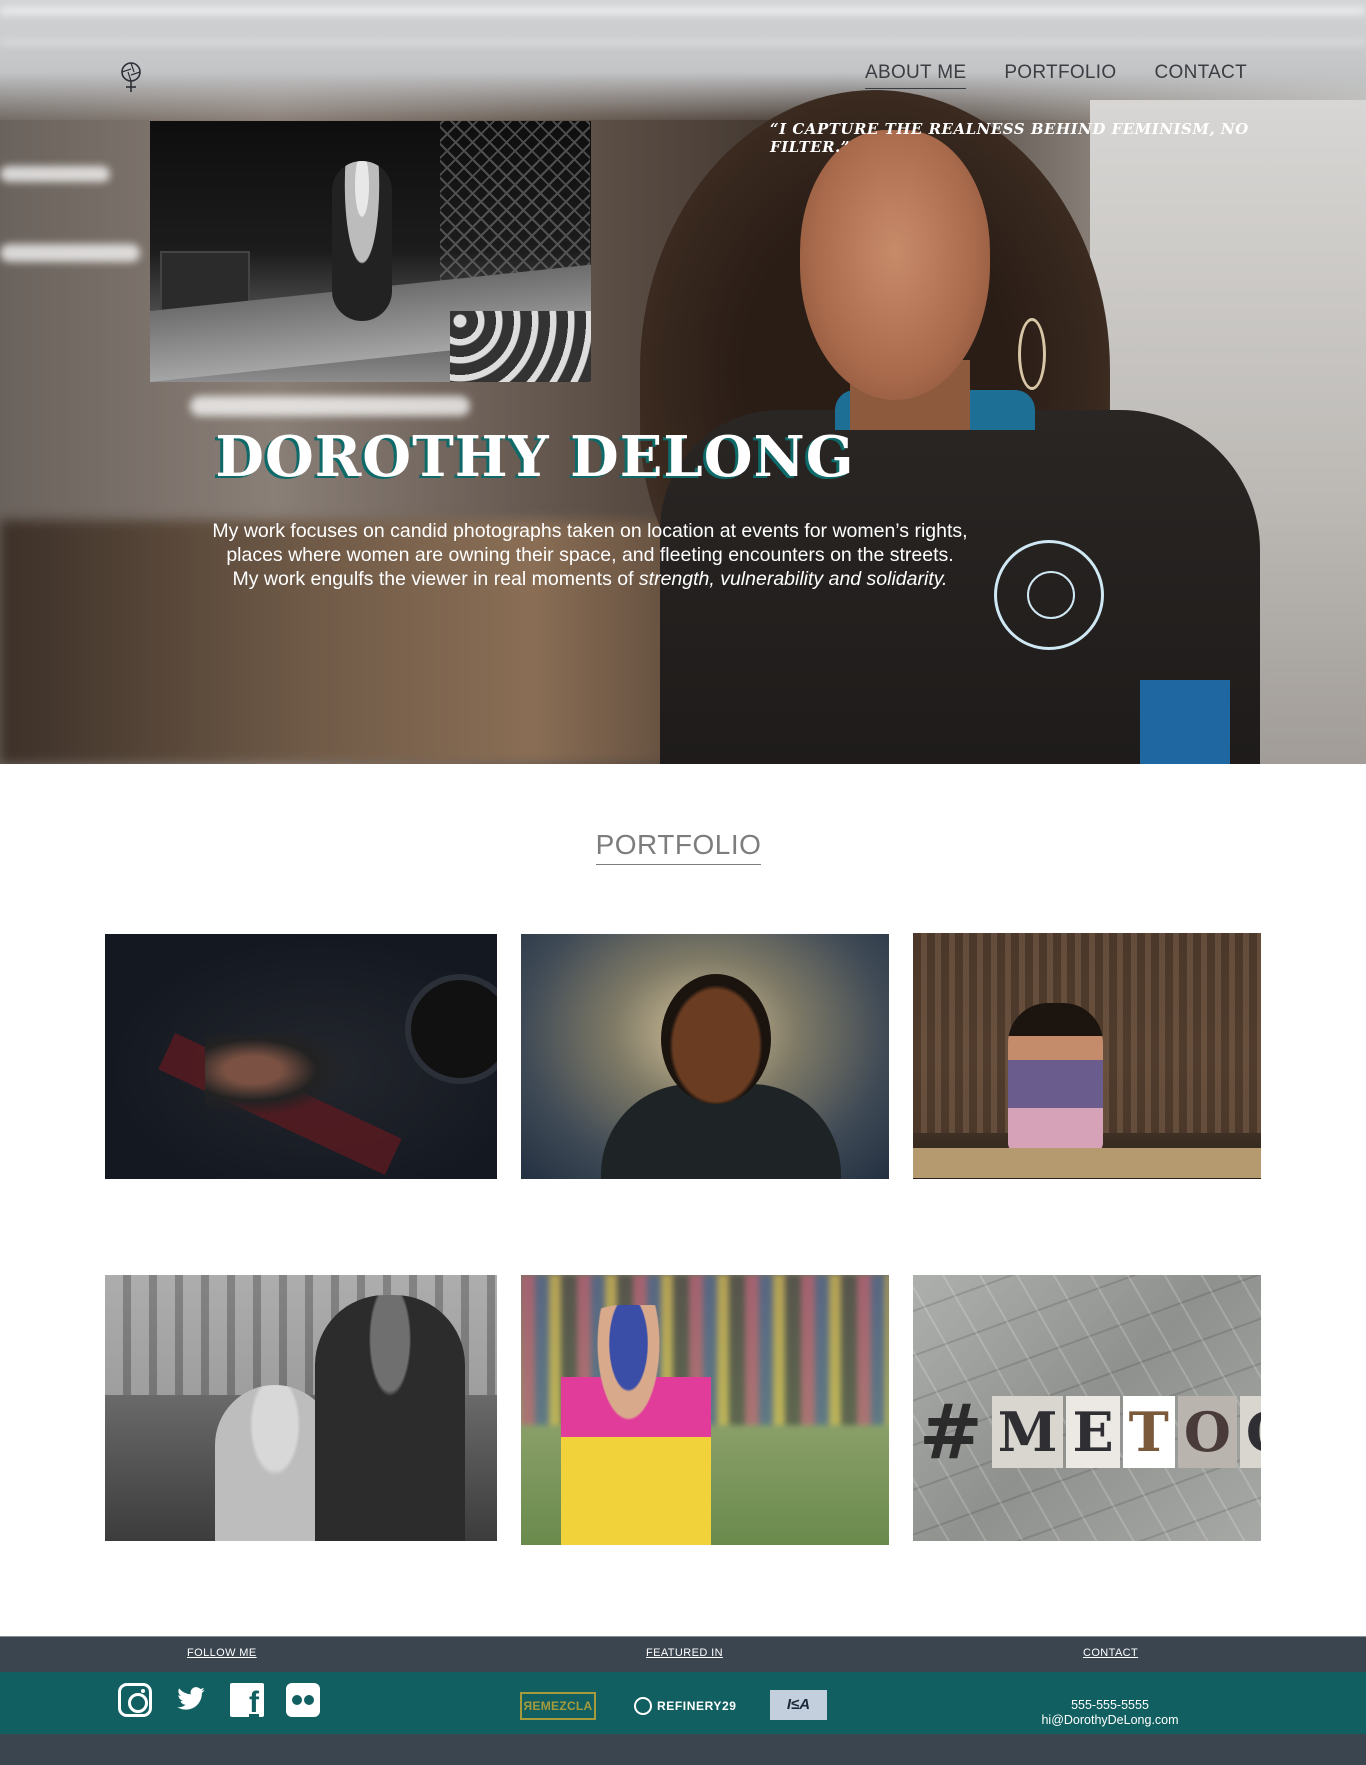  I want to click on collage-letter: T, so click(1148, 1432).